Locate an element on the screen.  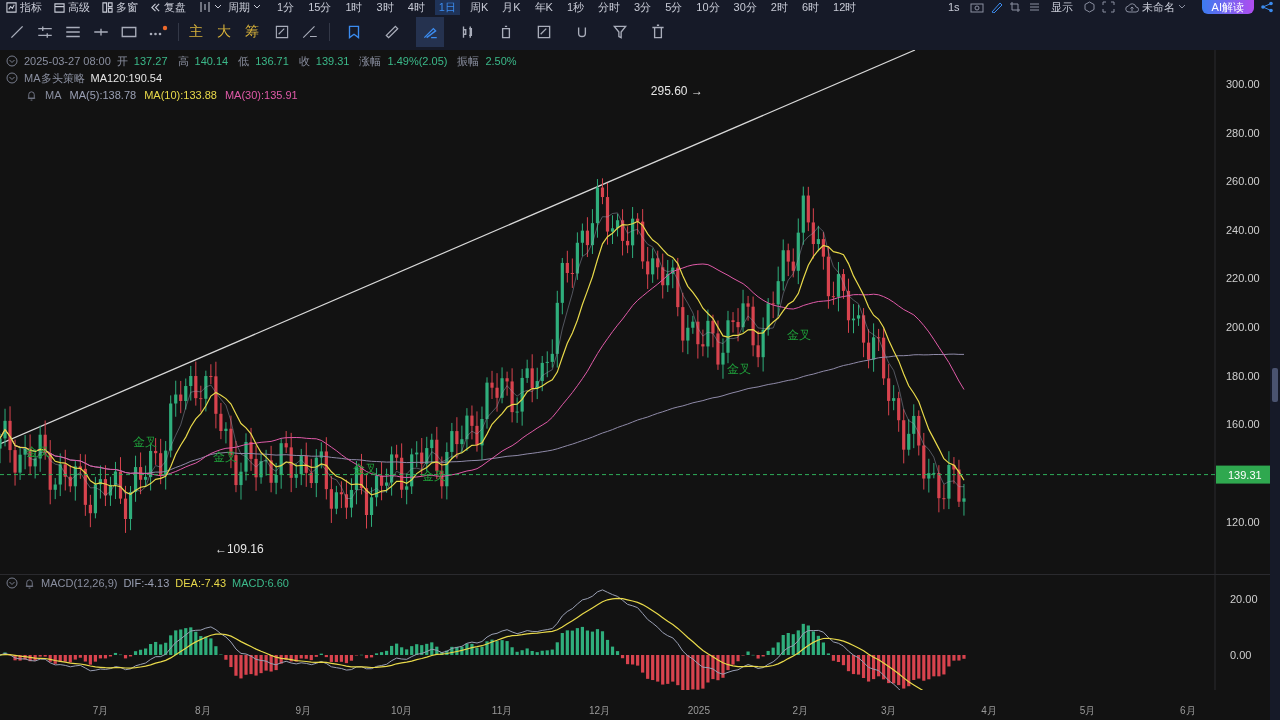
period-tab: 1分 is located at coordinates (286, 7).